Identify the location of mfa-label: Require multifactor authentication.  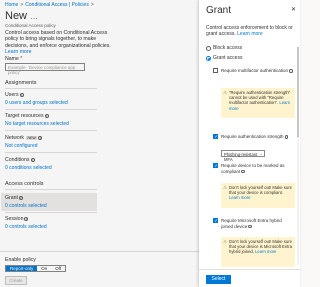
(257, 71).